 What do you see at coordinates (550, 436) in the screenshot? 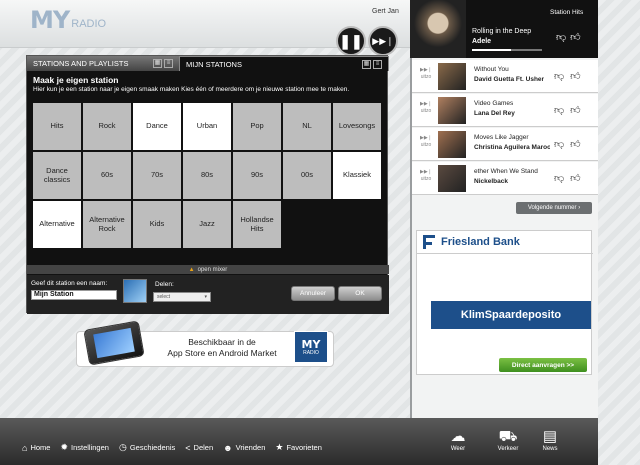
I see `news-icon: ▤` at bounding box center [550, 436].